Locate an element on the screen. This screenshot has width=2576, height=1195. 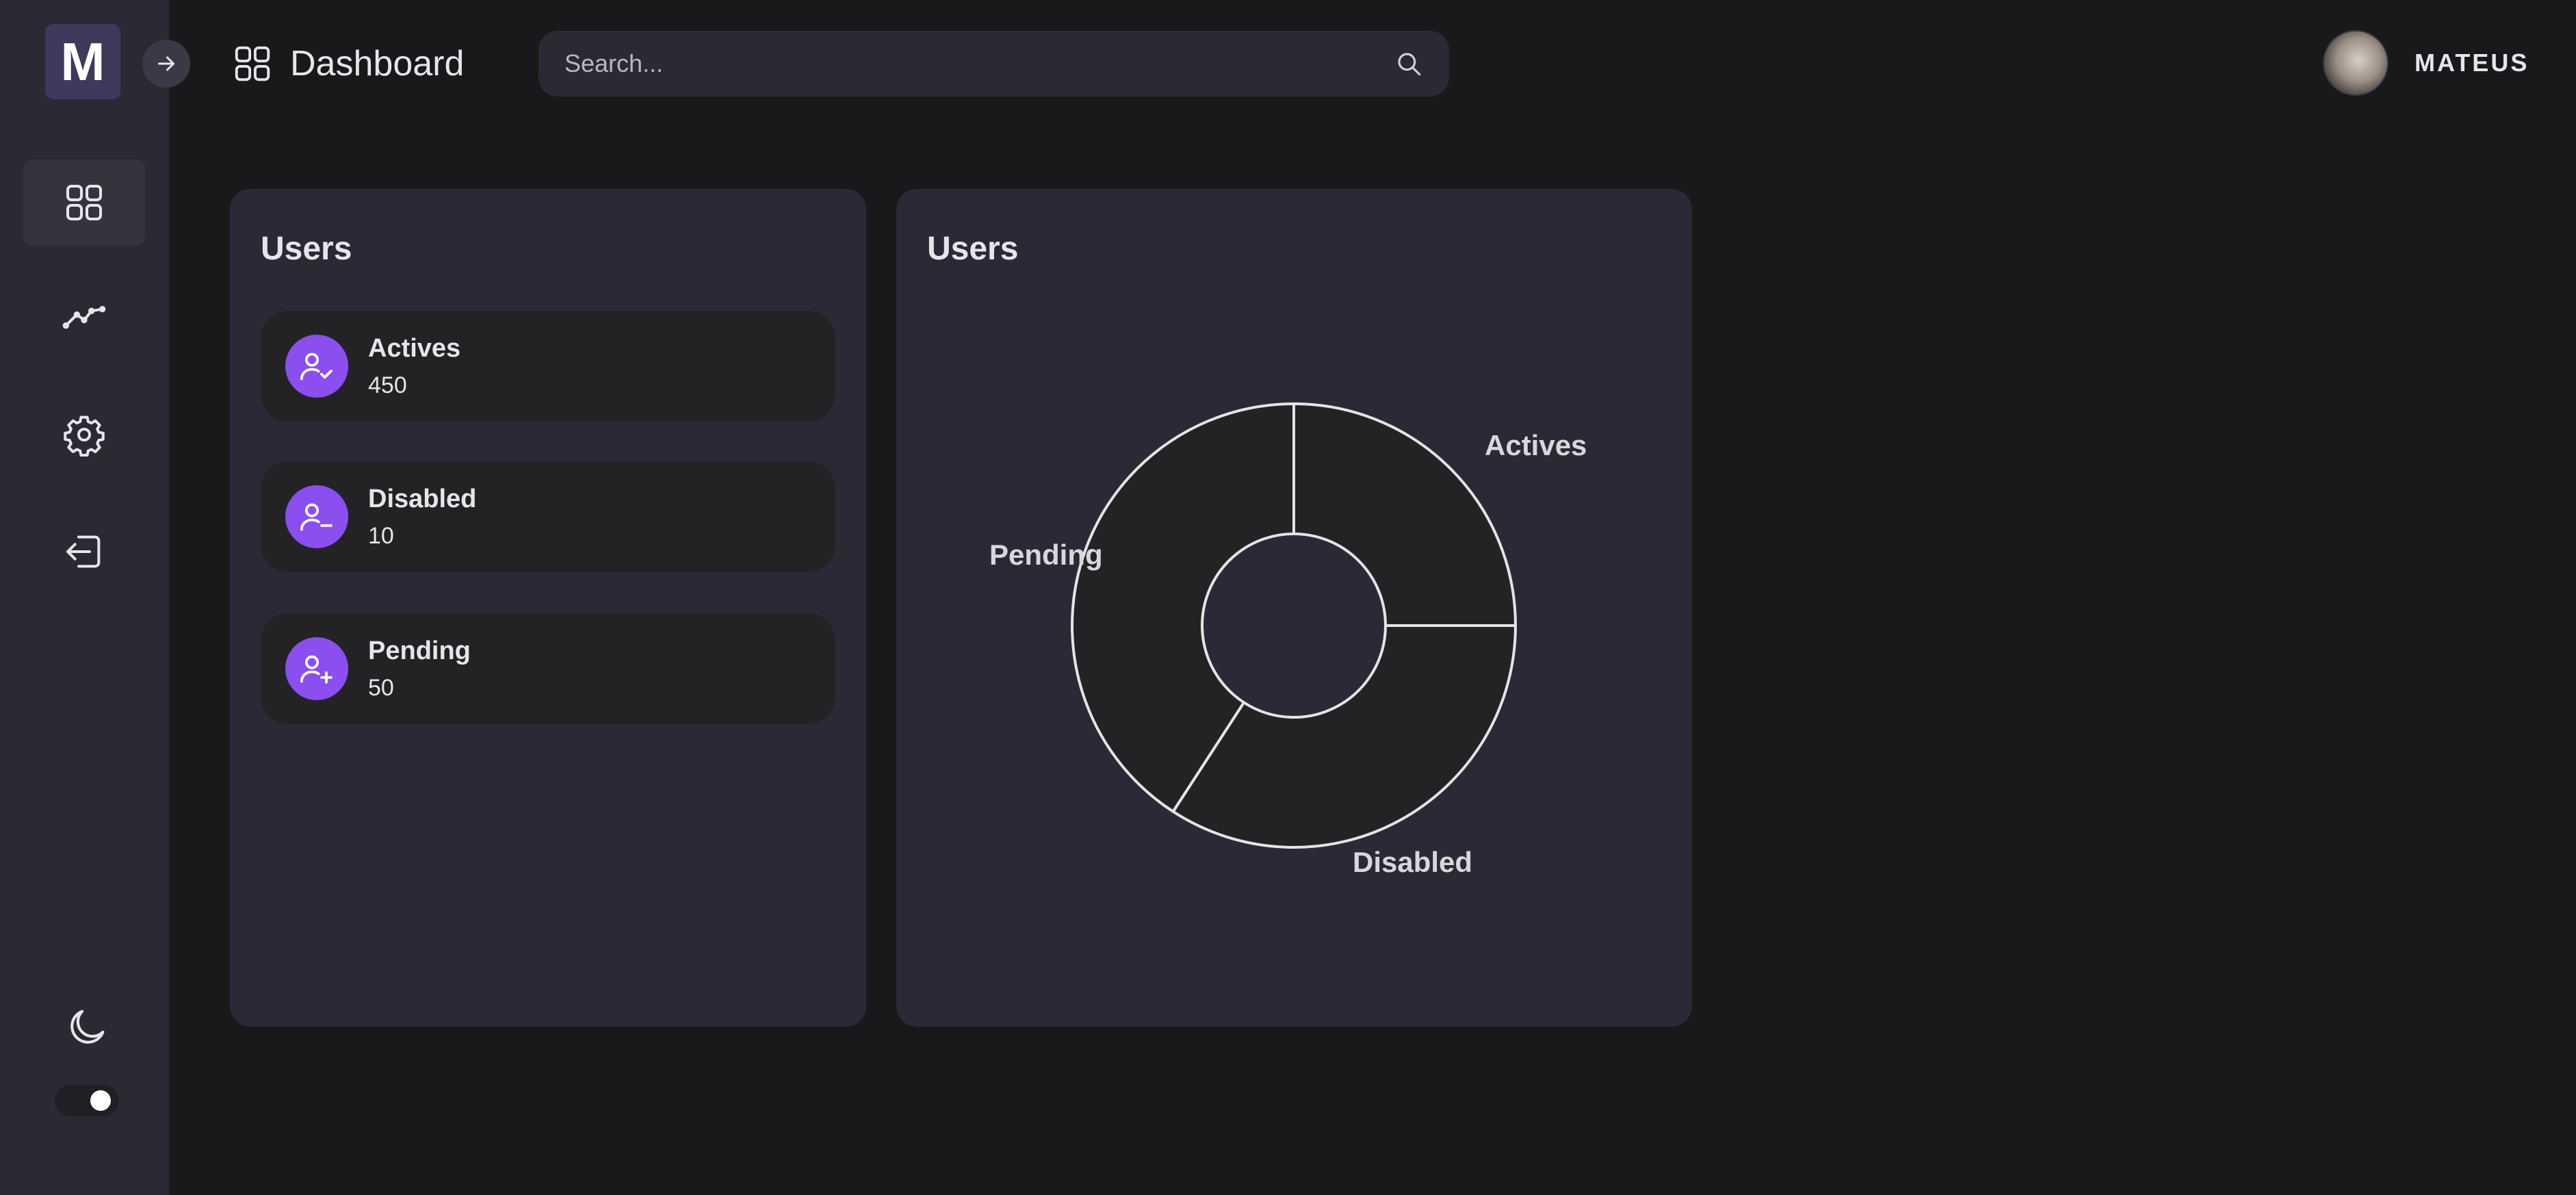
sidebar: M is located at coordinates (84, 598).